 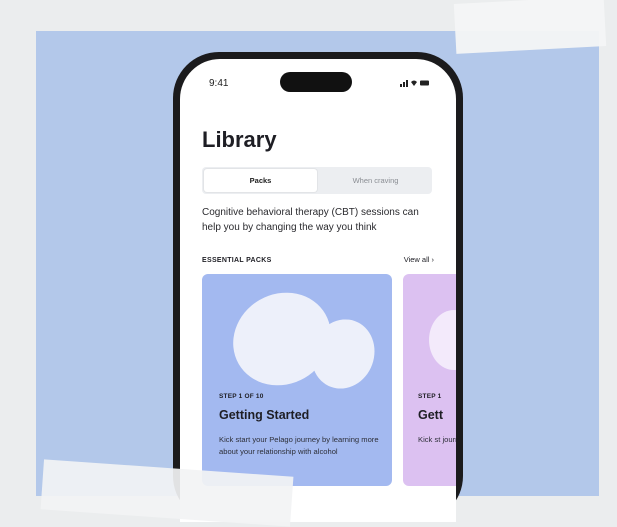 I want to click on tab-when-craving: When craving, so click(x=375, y=180).